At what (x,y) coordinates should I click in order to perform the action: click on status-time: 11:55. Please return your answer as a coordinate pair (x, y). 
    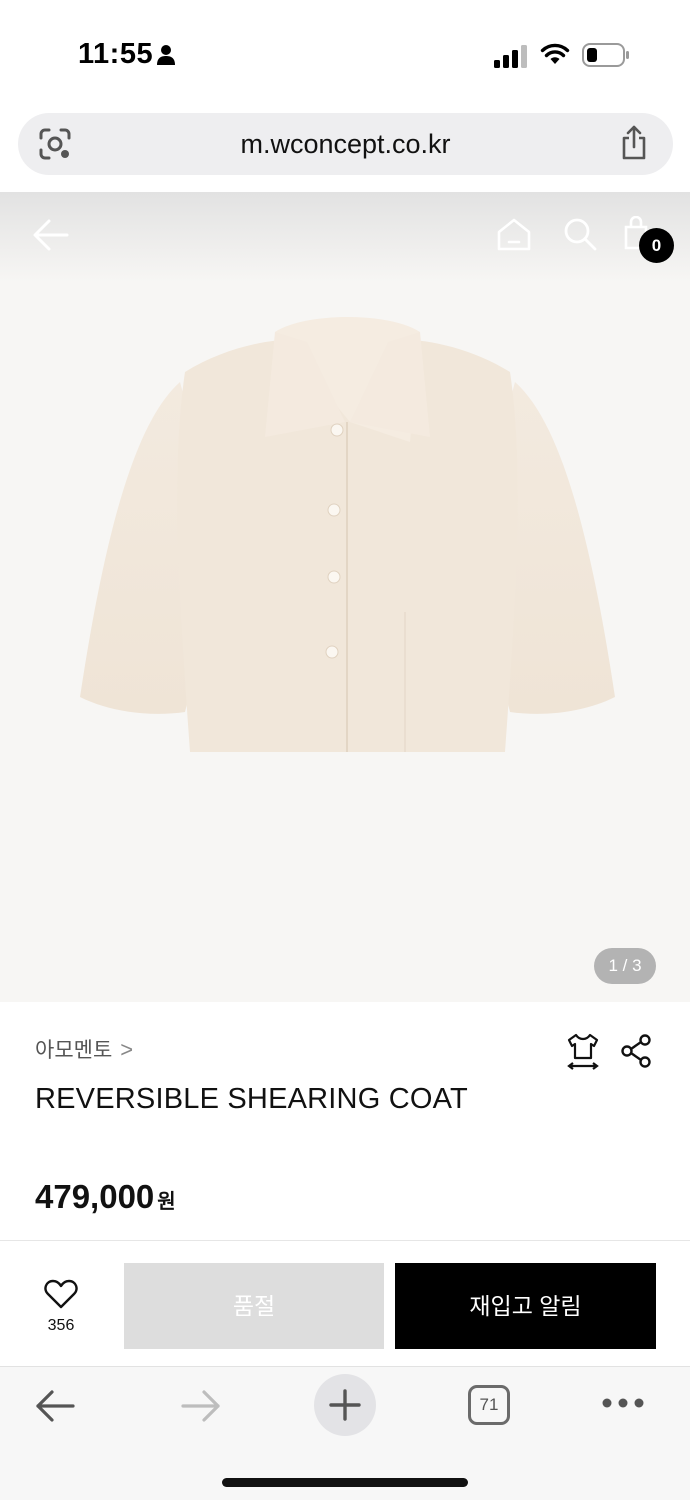
    Looking at the image, I should click on (116, 54).